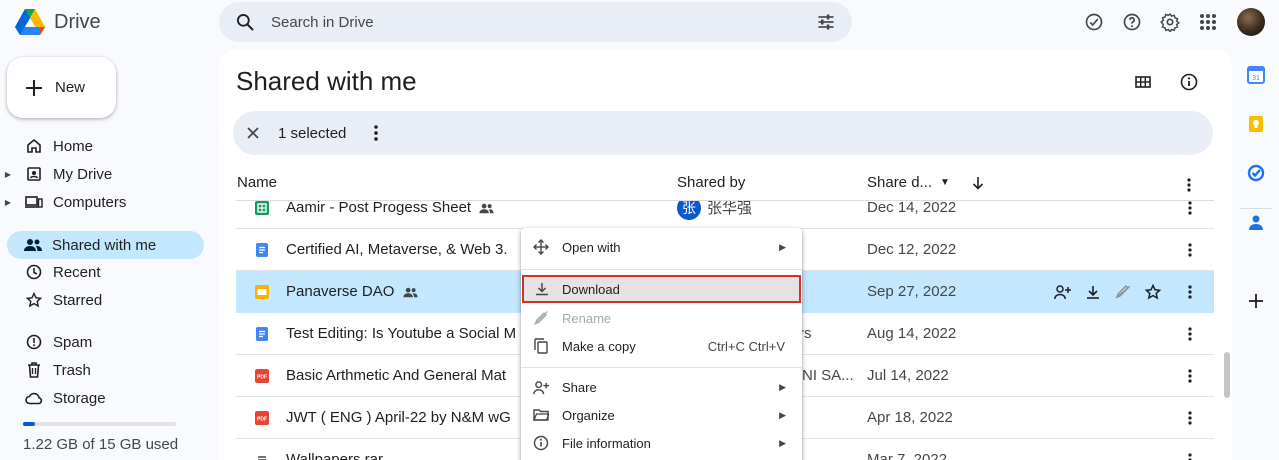  I want to click on column-header-shared-by: Shared by, so click(711, 182).